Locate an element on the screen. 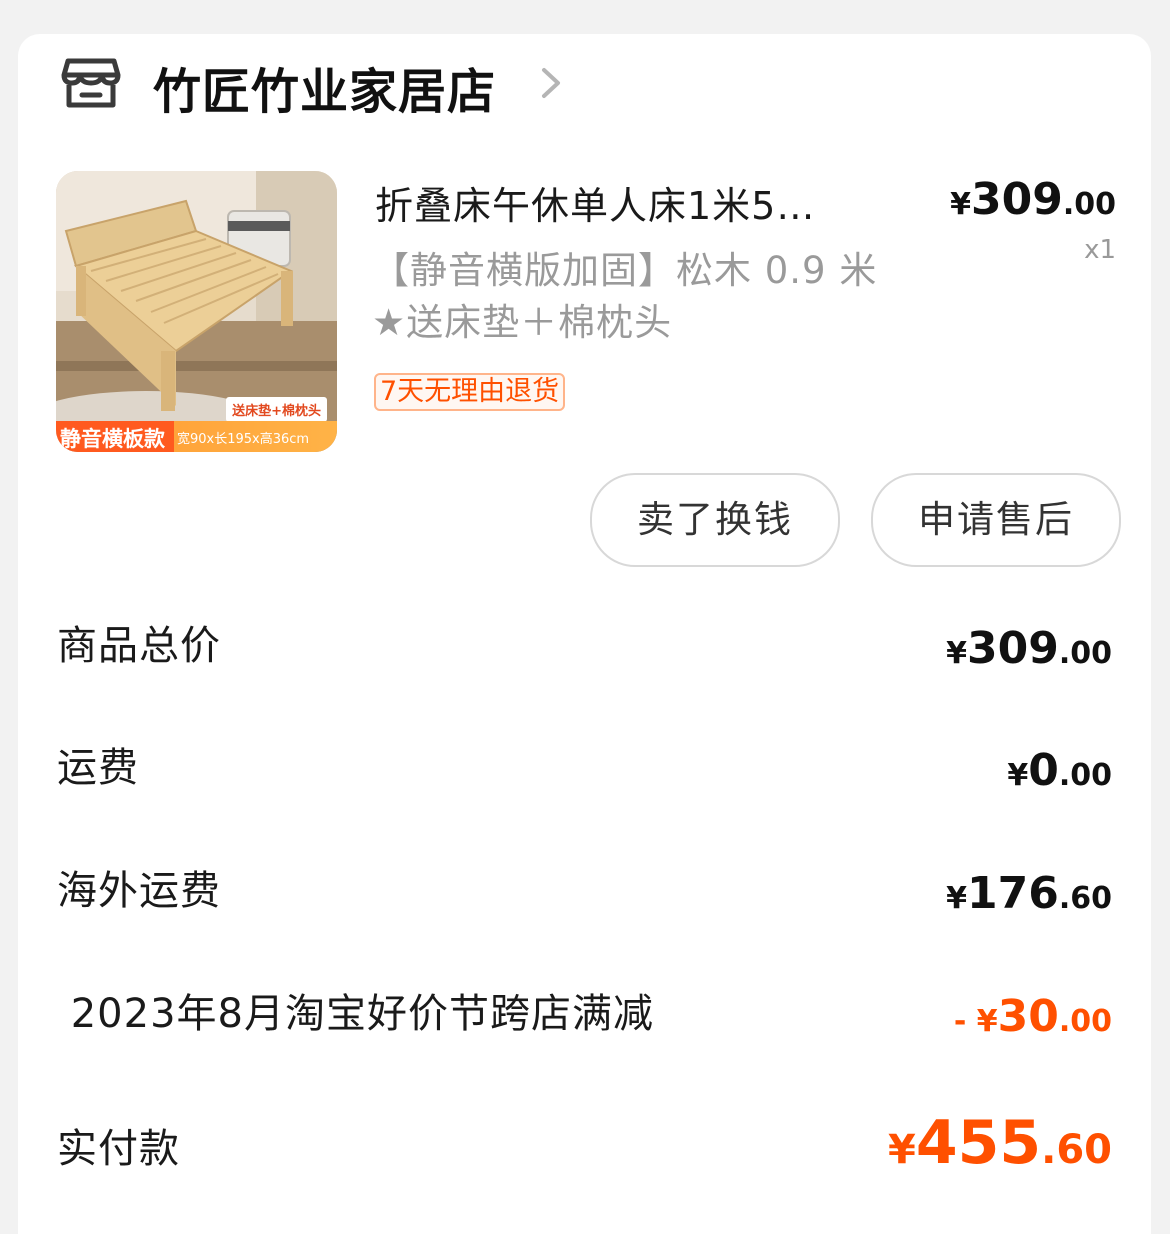  product-sku: 【静音横版加固】松木 0.9 米 ★送床垫＋棉枕头 is located at coordinates (625, 296).